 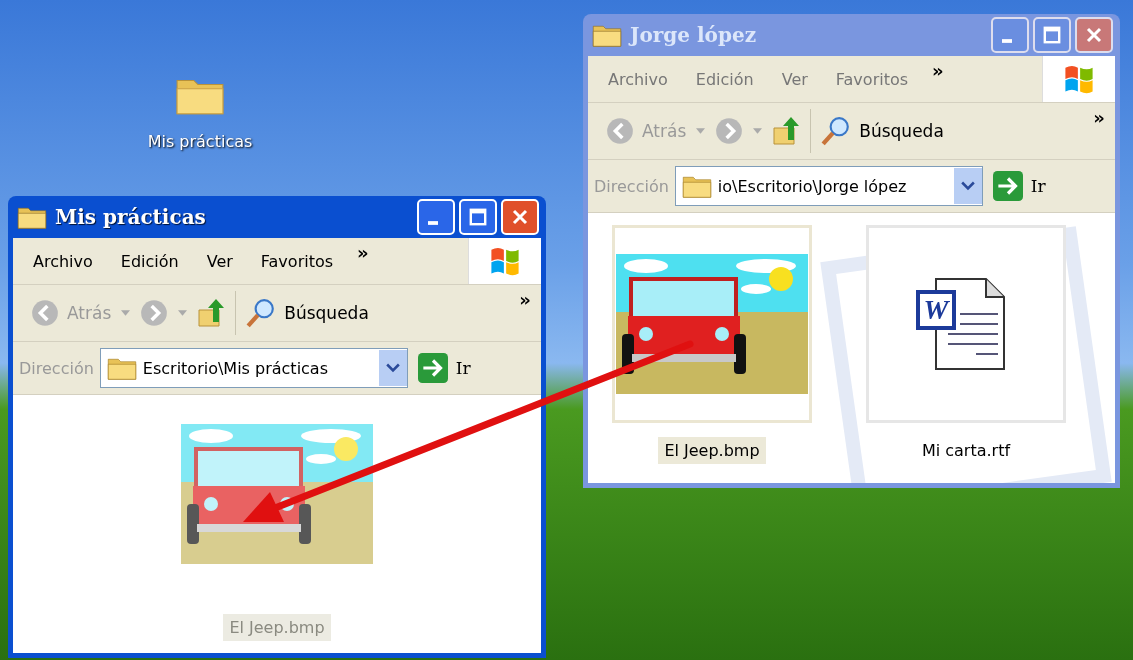 What do you see at coordinates (253, 368) in the screenshot?
I see `address-field: Escritorio\Mis prácticas` at bounding box center [253, 368].